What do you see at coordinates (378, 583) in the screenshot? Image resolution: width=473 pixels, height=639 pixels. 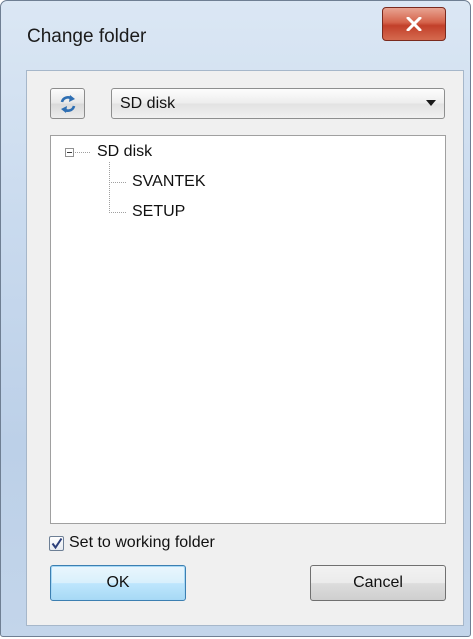 I see `cancel-button: Cancel` at bounding box center [378, 583].